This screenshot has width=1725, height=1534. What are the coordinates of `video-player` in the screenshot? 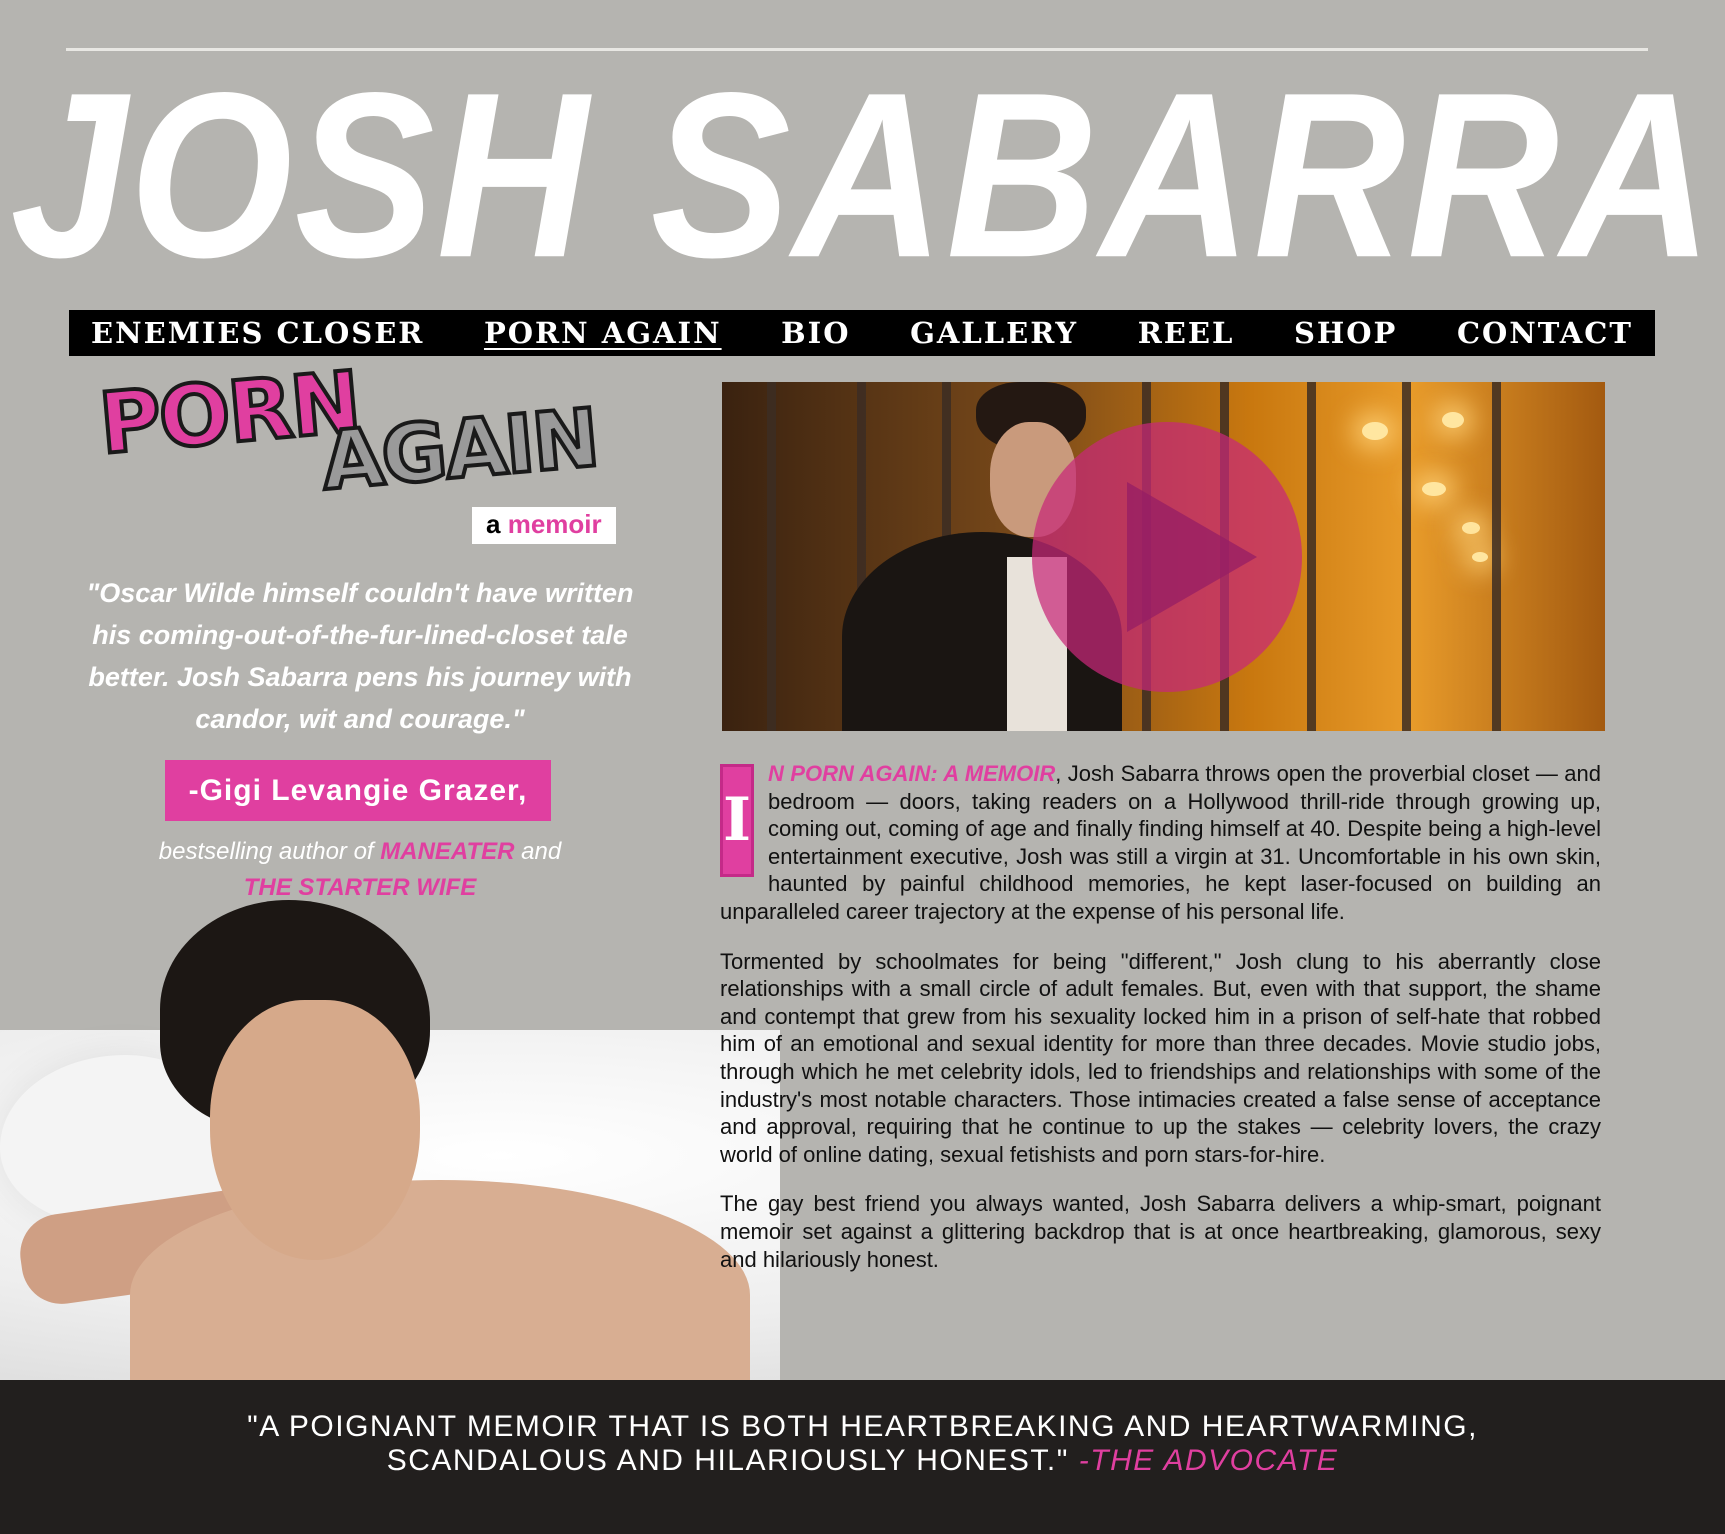 It's located at (1163, 556).